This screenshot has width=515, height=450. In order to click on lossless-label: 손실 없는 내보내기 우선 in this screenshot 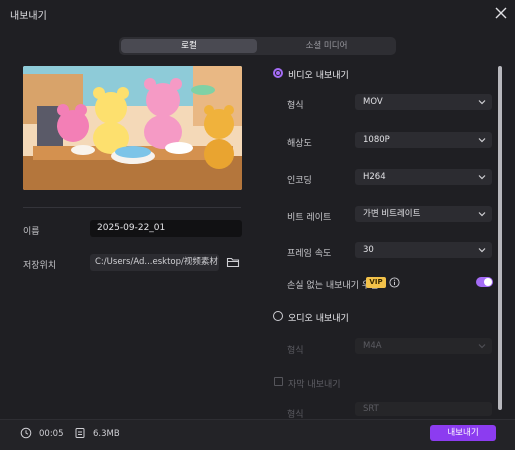, I will do `click(333, 286)`.